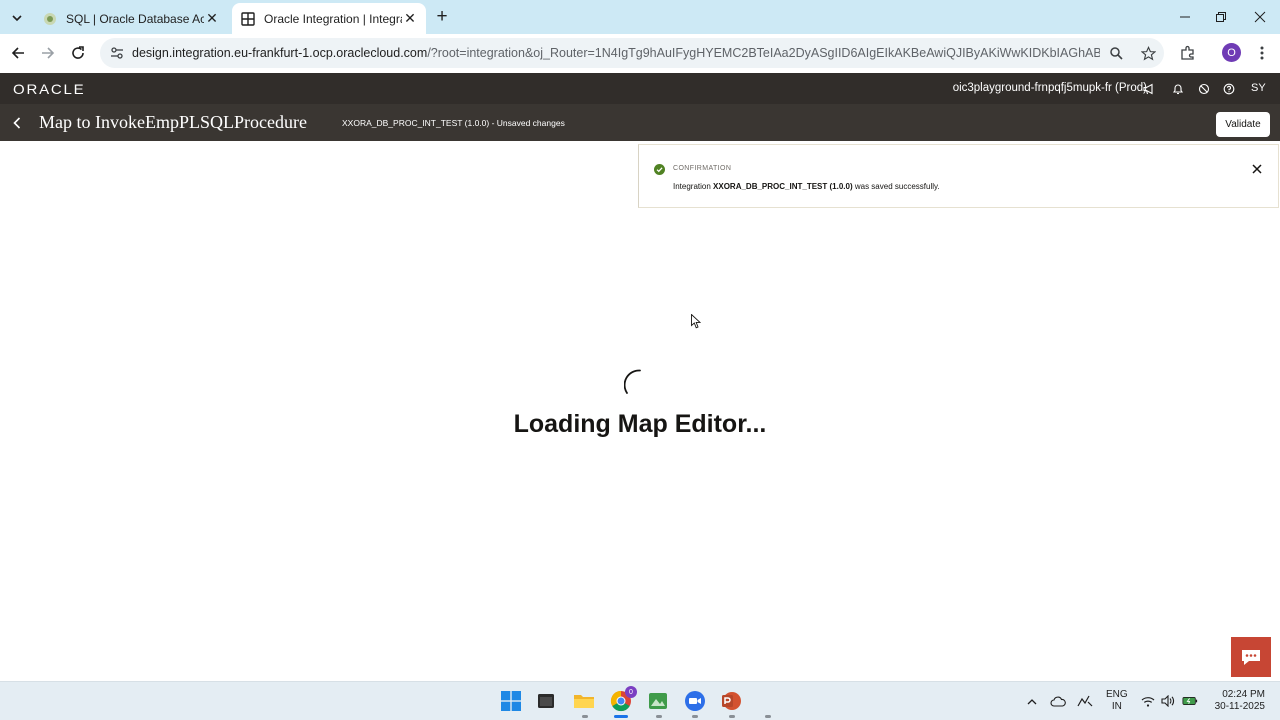  I want to click on file-explorer-icon, so click(584, 701).